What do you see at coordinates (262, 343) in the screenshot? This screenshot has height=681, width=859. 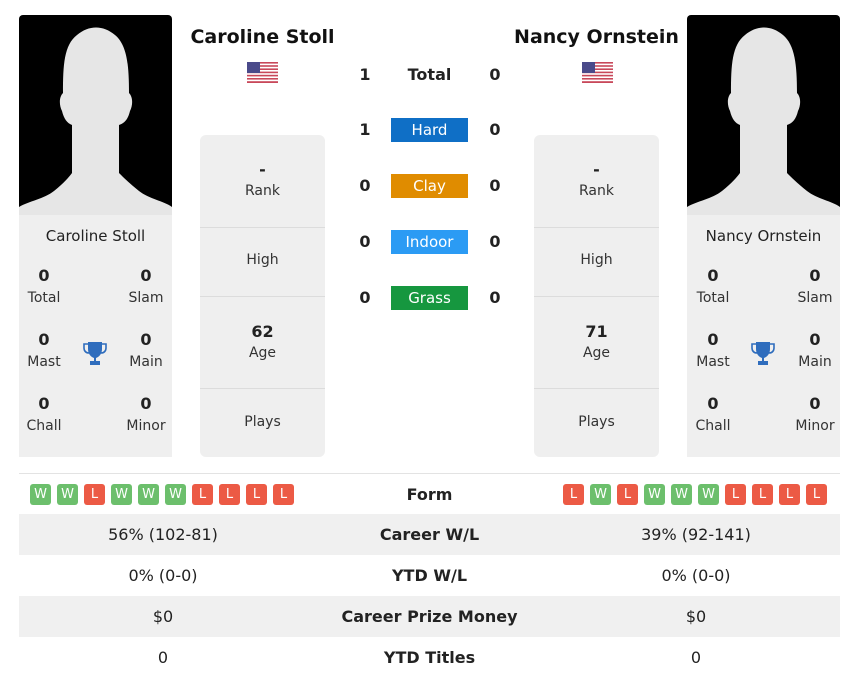 I see `age-row: 62 Age` at bounding box center [262, 343].